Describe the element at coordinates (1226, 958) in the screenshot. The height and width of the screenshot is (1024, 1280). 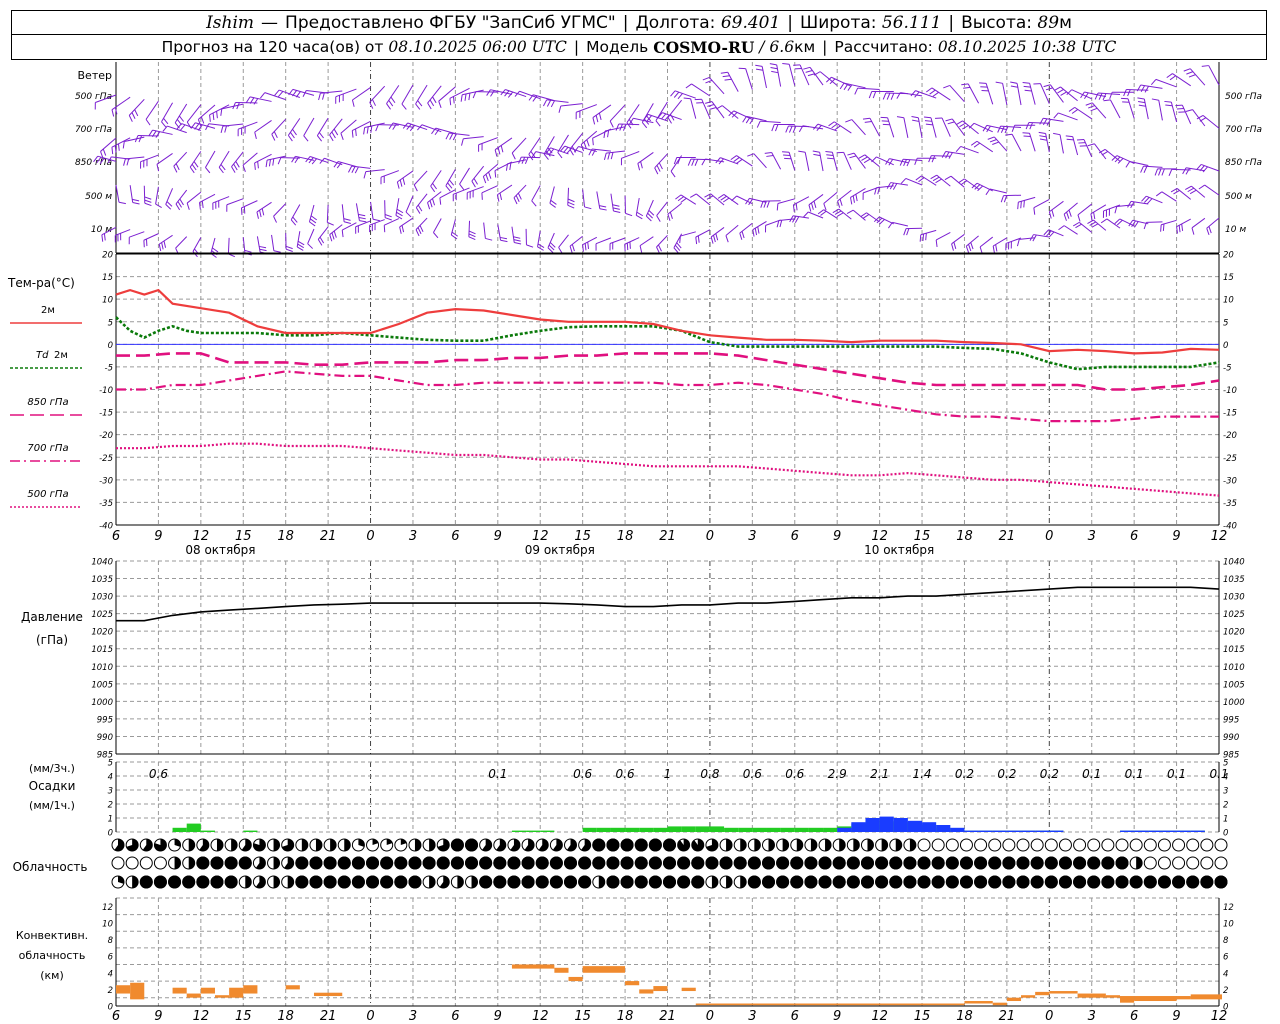
I see `conv-tick-right: 6` at that location.